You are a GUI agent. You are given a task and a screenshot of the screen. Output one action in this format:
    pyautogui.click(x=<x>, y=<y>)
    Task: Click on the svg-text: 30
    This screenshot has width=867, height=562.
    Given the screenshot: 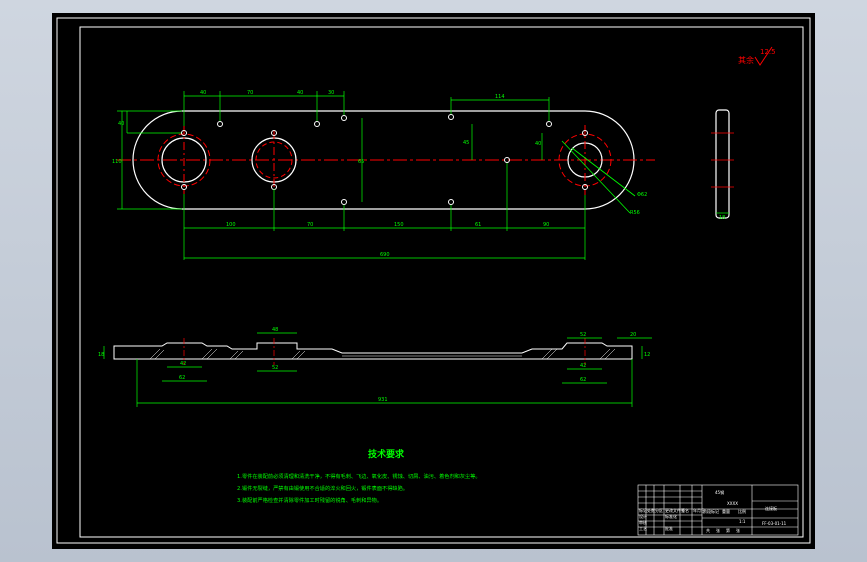 What is the action you would take?
    pyautogui.click(x=331, y=93)
    